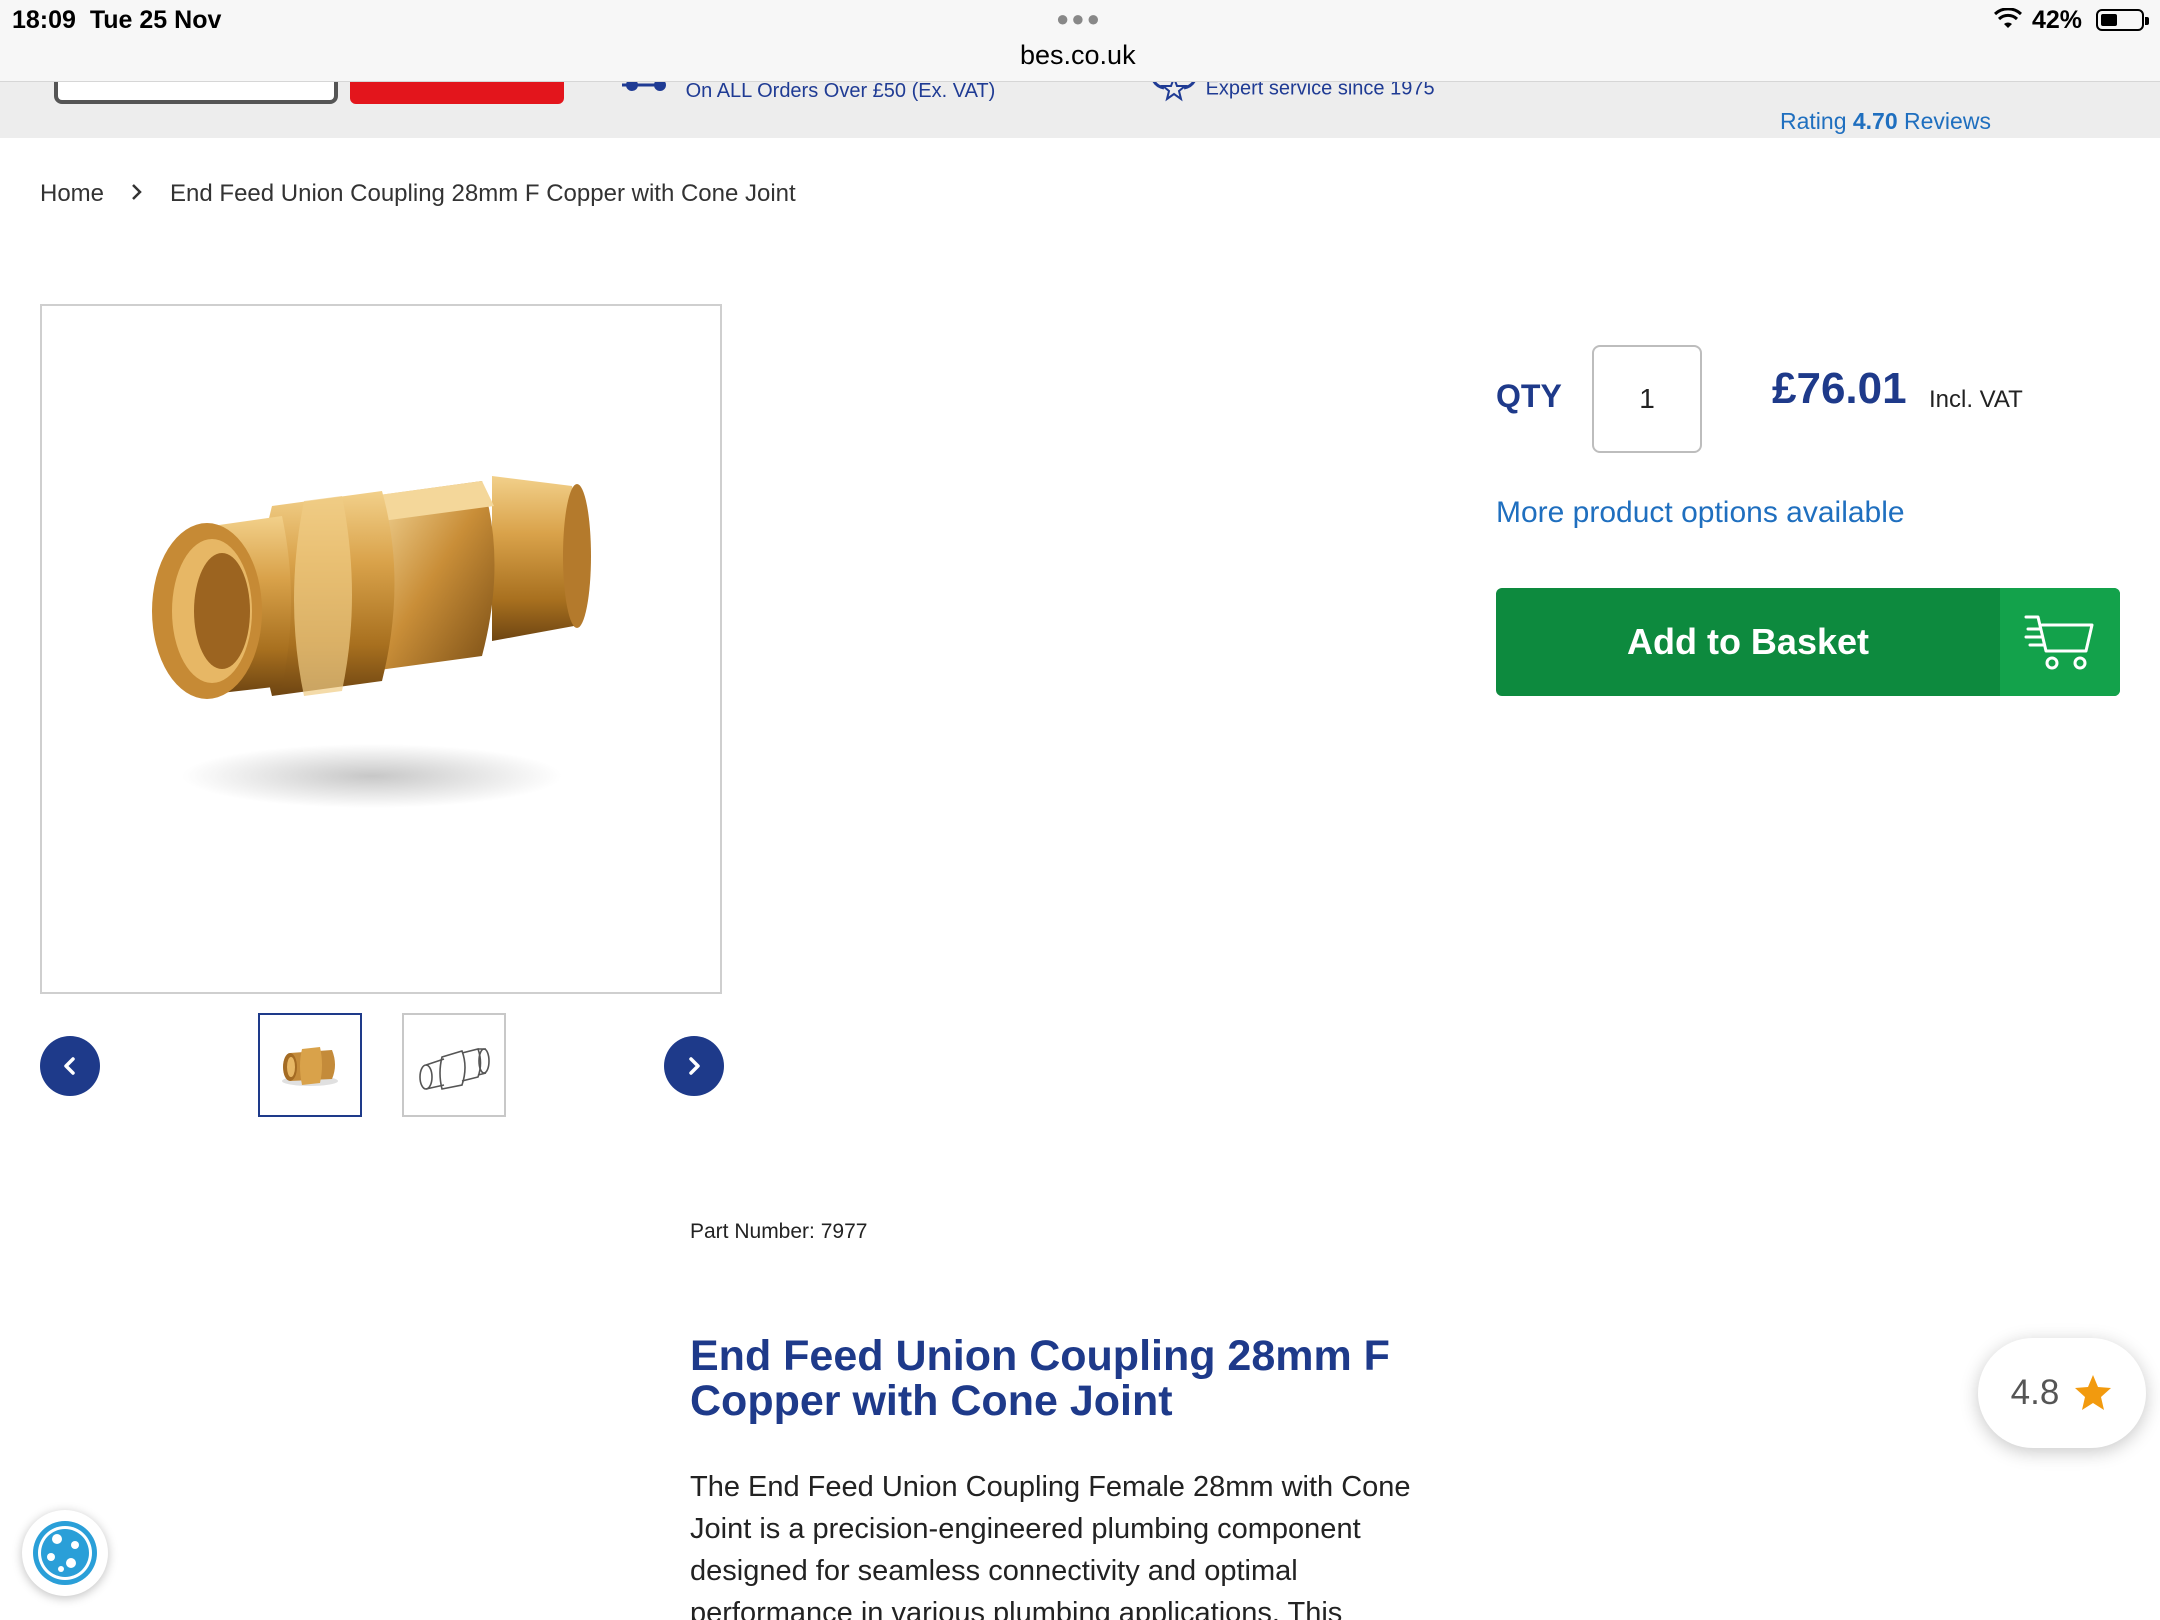  I want to click on shopping-cart-icon, so click(2059, 642).